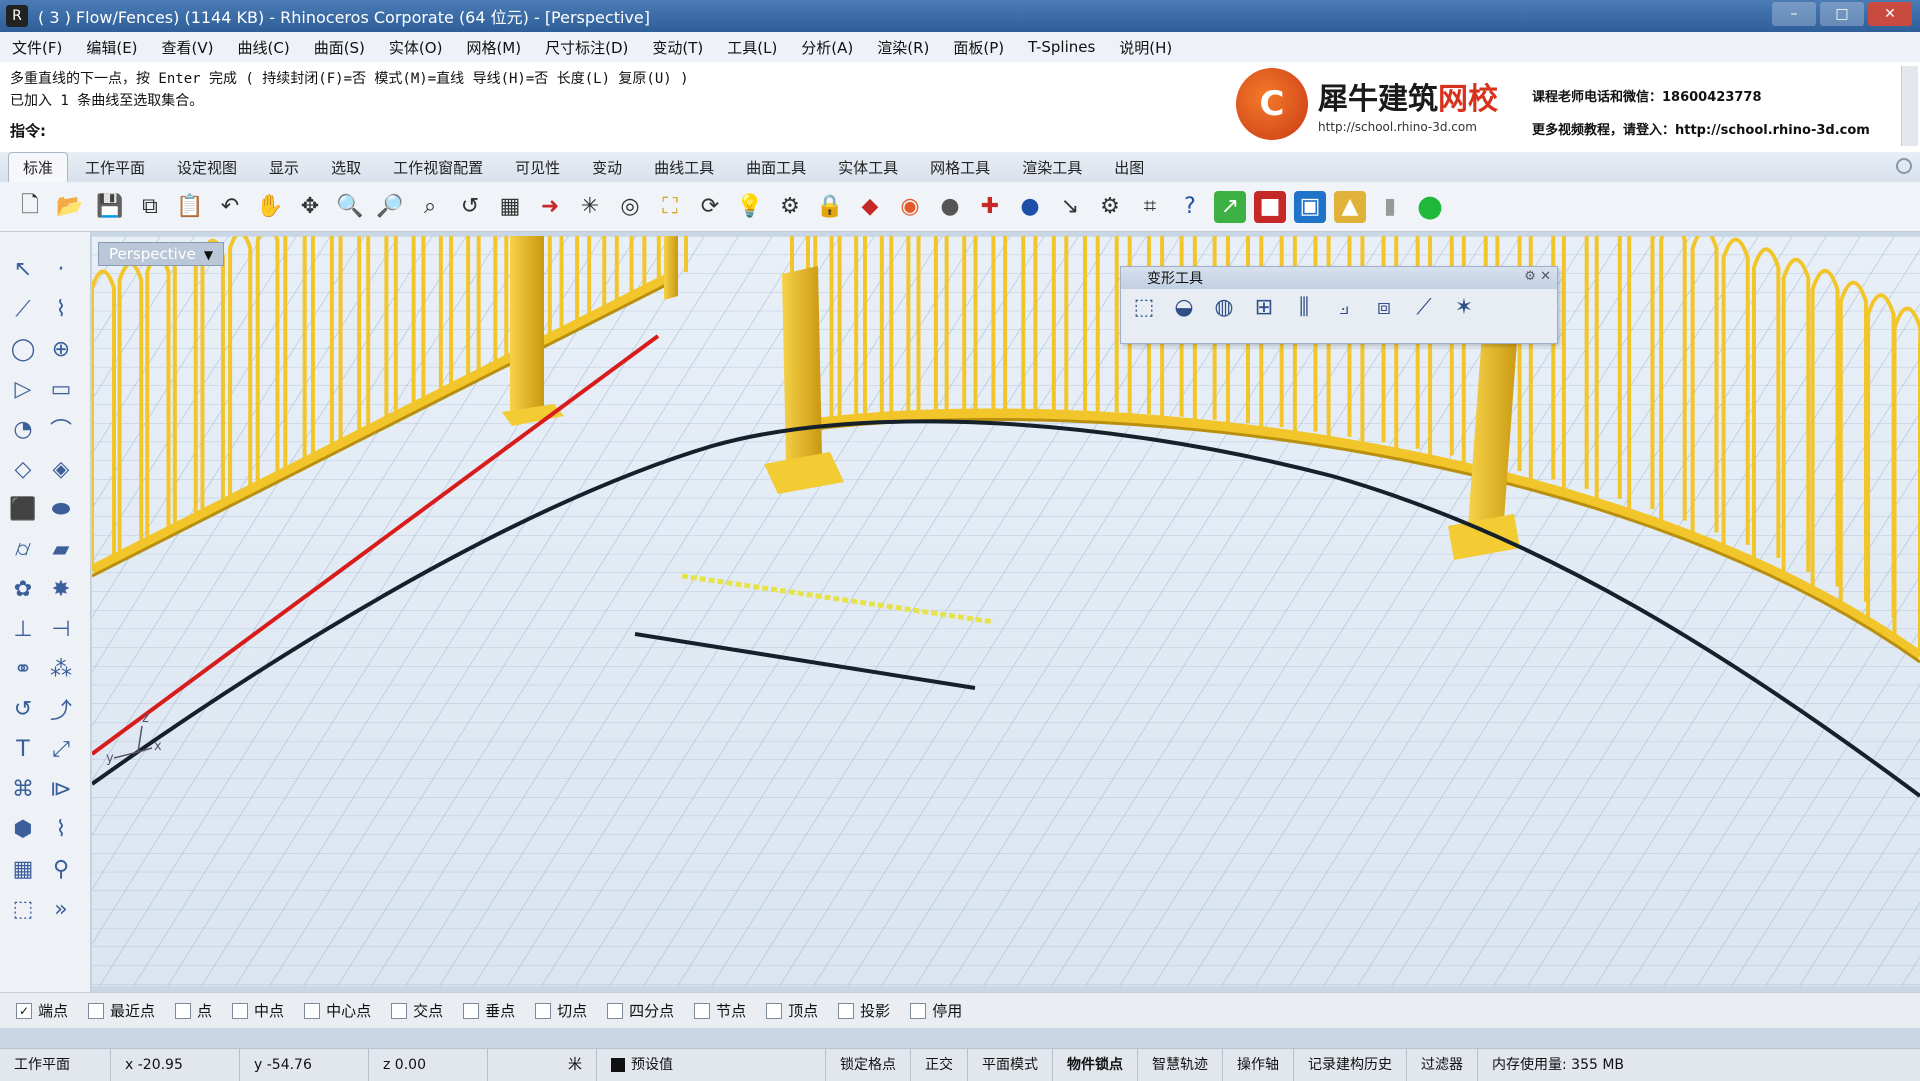 This screenshot has width=1920, height=1081. I want to click on status-cplane: 工作平面, so click(55, 1065).